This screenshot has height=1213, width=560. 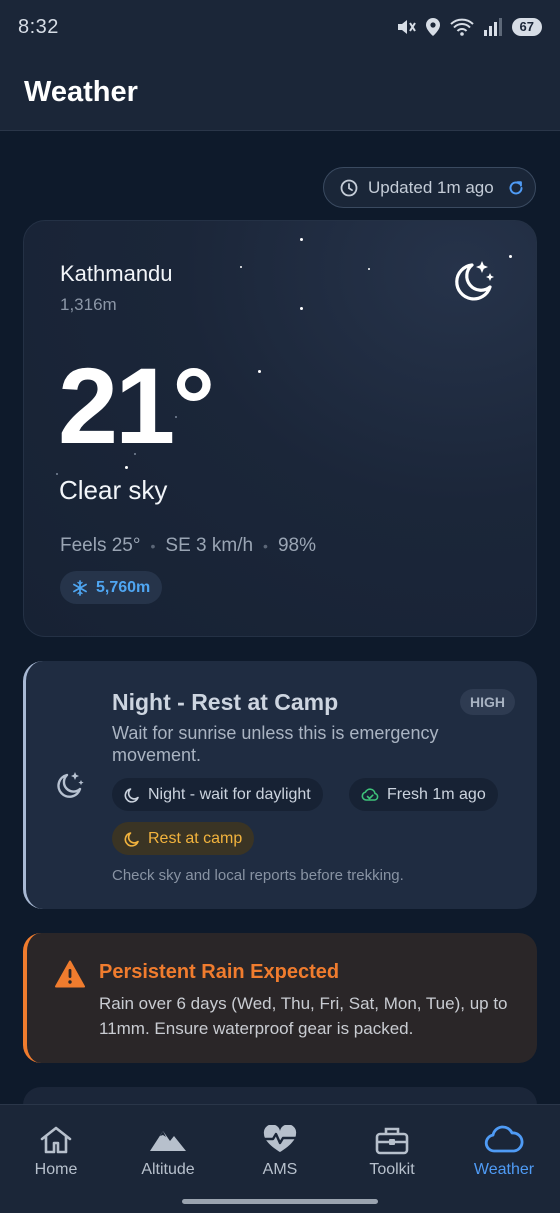 I want to click on nav-item-altitude: Altitude, so click(x=168, y=1159).